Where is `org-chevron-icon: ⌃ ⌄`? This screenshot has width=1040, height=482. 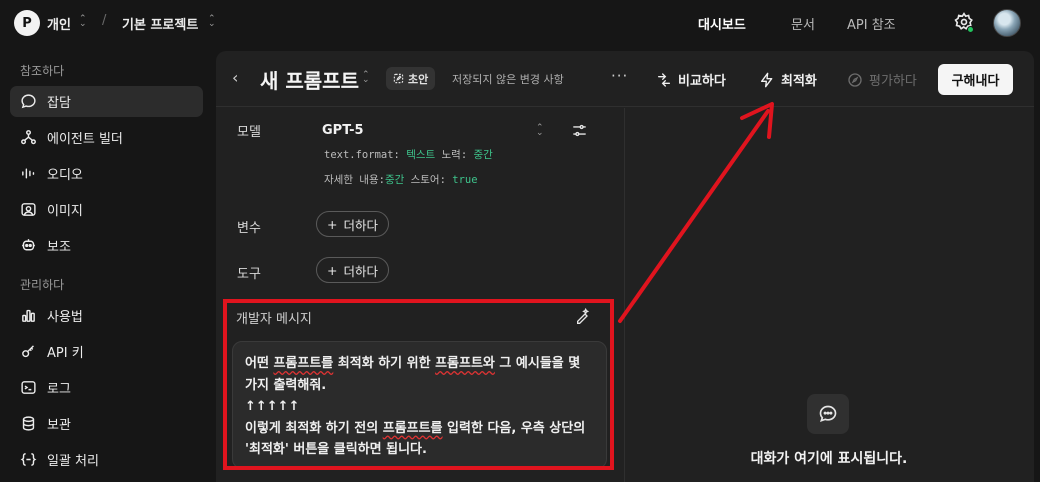 org-chevron-icon: ⌃ ⌄ is located at coordinates (83, 22).